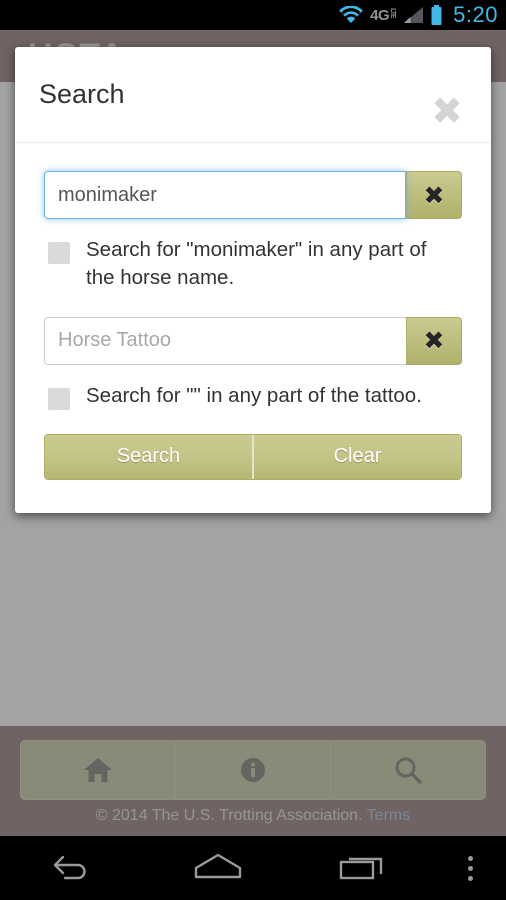 The image size is (506, 900). I want to click on horse-name-field-row: ✖, so click(253, 195).